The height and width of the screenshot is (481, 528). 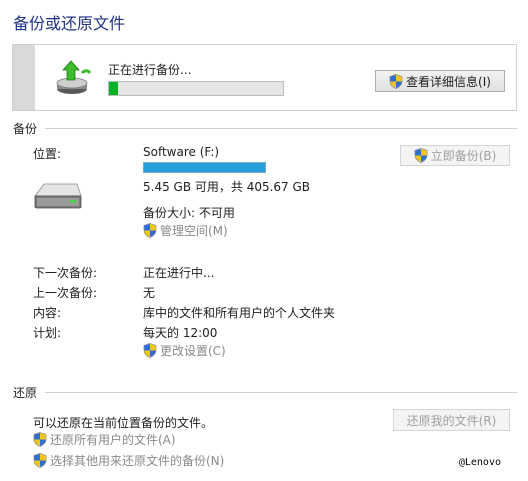 I want to click on restore-all-users-label: 还原所有用户的文件(A), so click(x=113, y=440).